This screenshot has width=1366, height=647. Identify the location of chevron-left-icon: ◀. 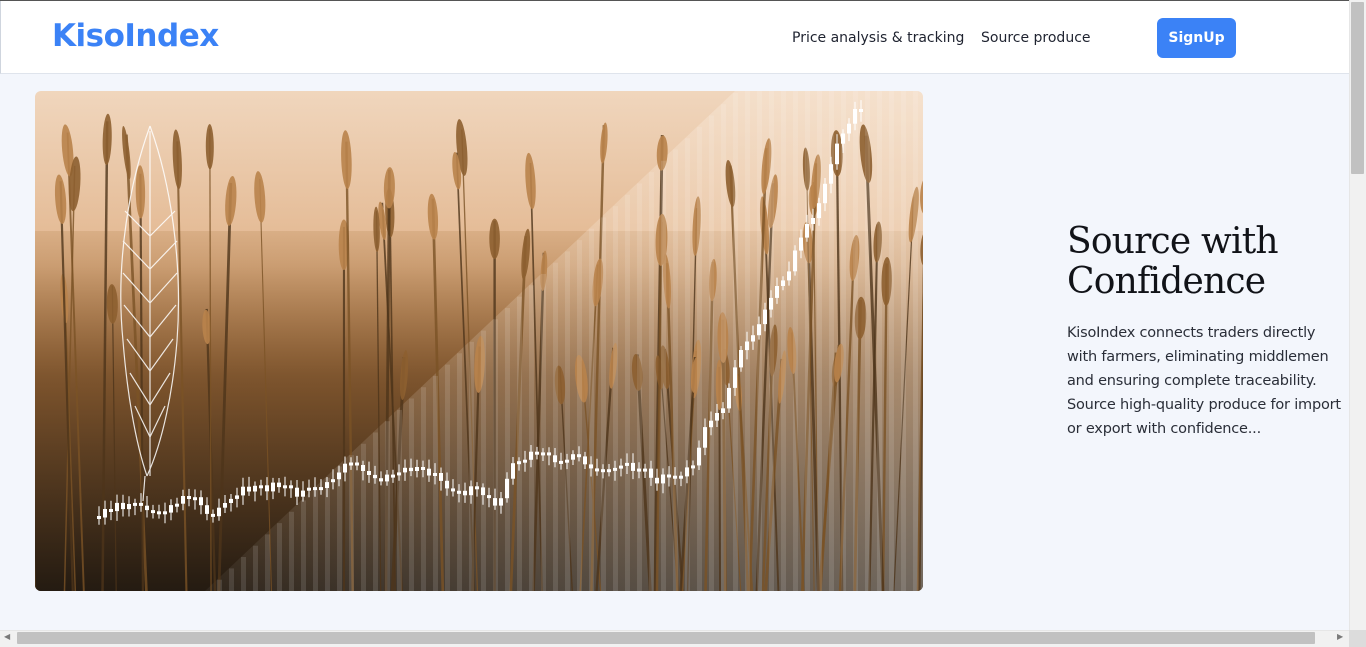
(7, 637).